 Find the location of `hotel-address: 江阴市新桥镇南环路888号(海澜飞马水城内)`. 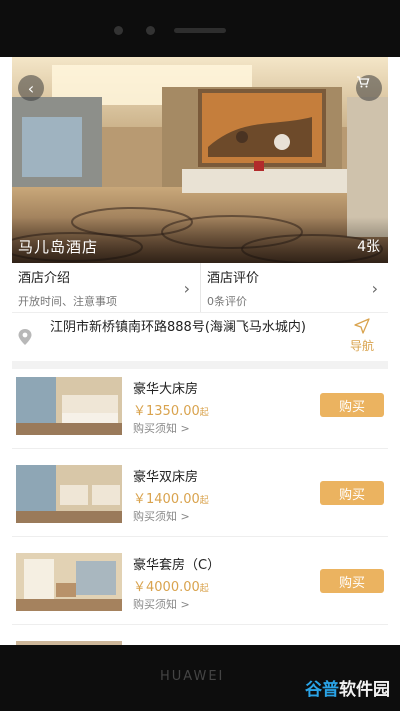

hotel-address: 江阴市新桥镇南环路888号(海澜飞马水城内) is located at coordinates (178, 327).